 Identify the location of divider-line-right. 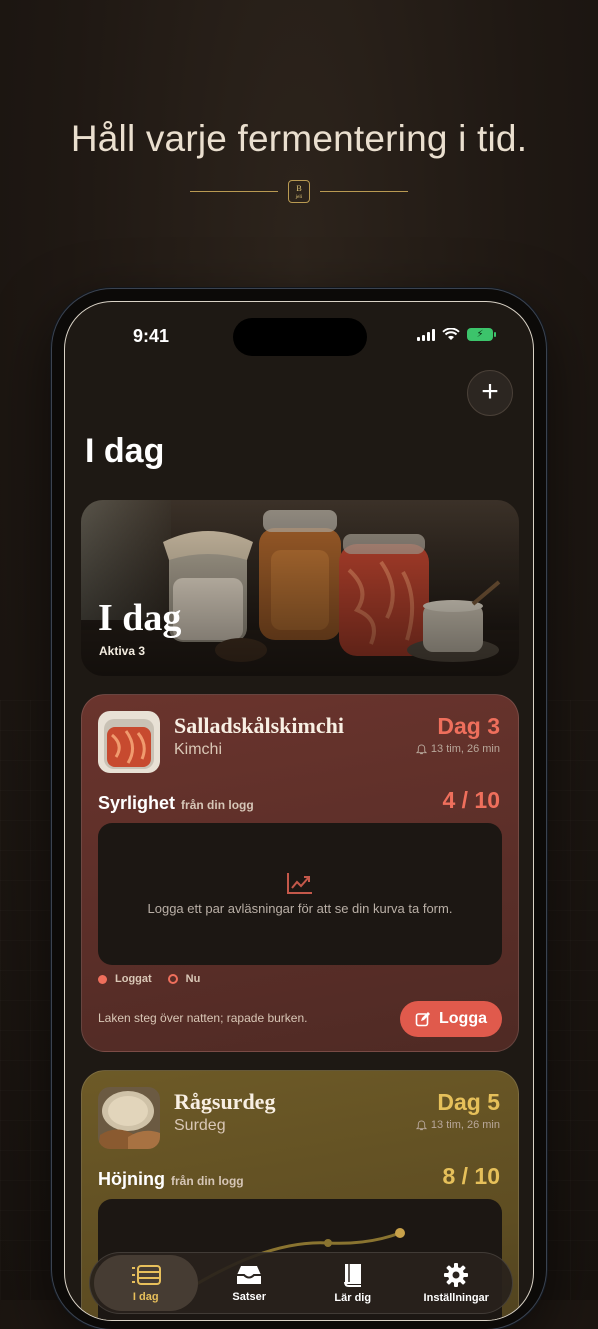
(364, 191).